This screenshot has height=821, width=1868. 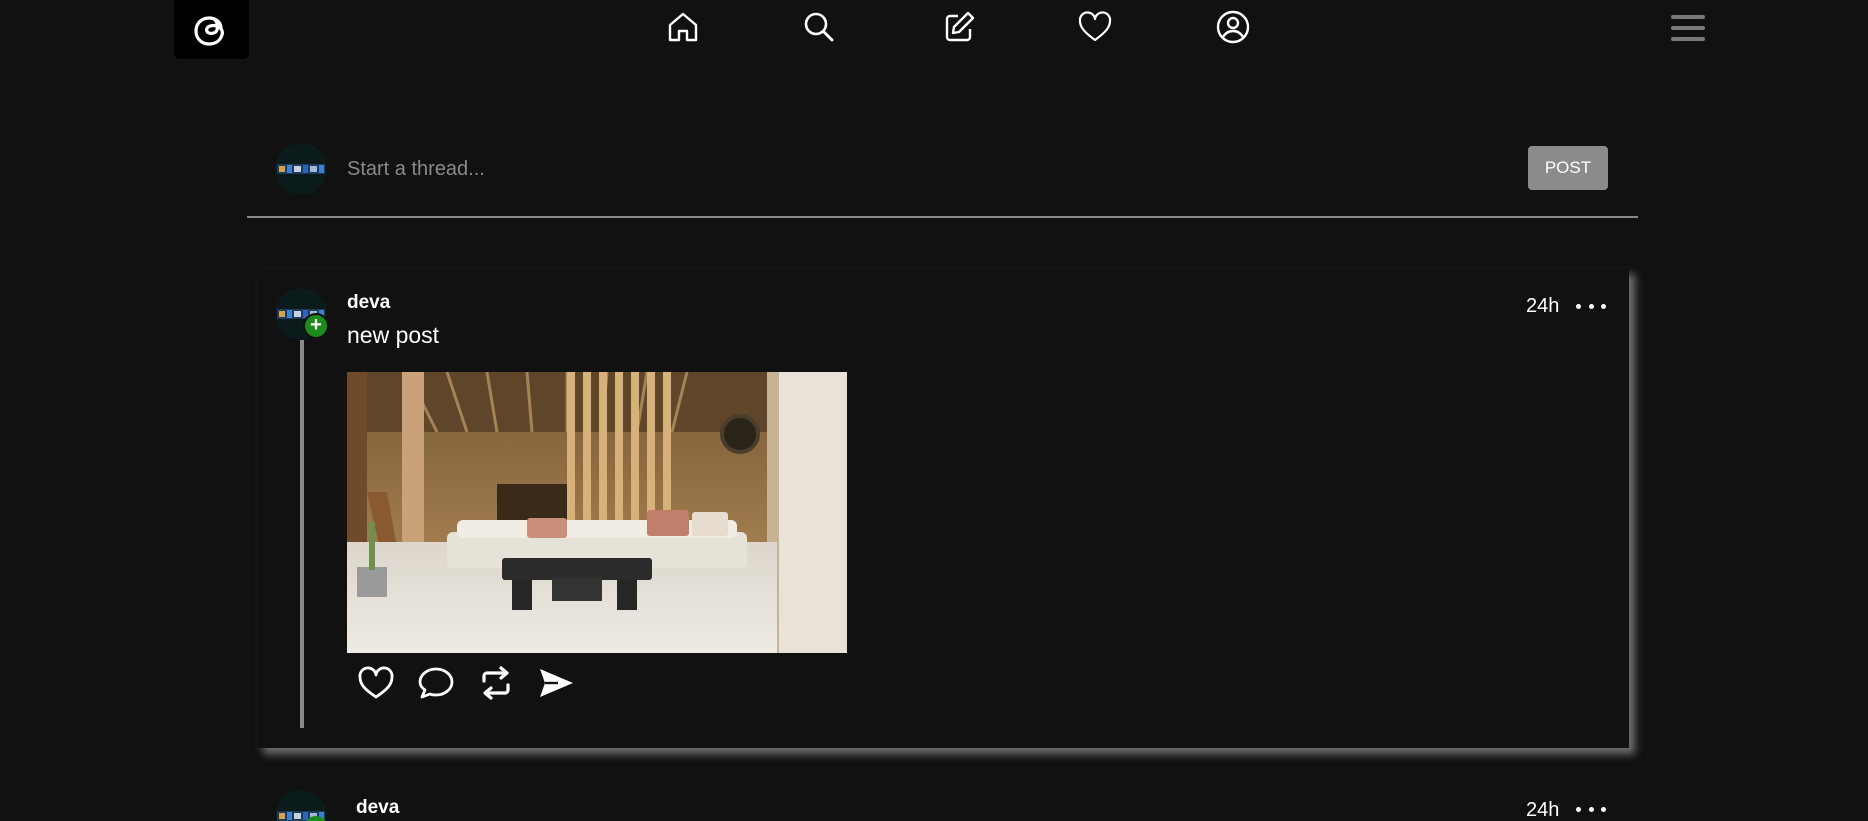 I want to click on repost-icon, so click(x=496, y=683).